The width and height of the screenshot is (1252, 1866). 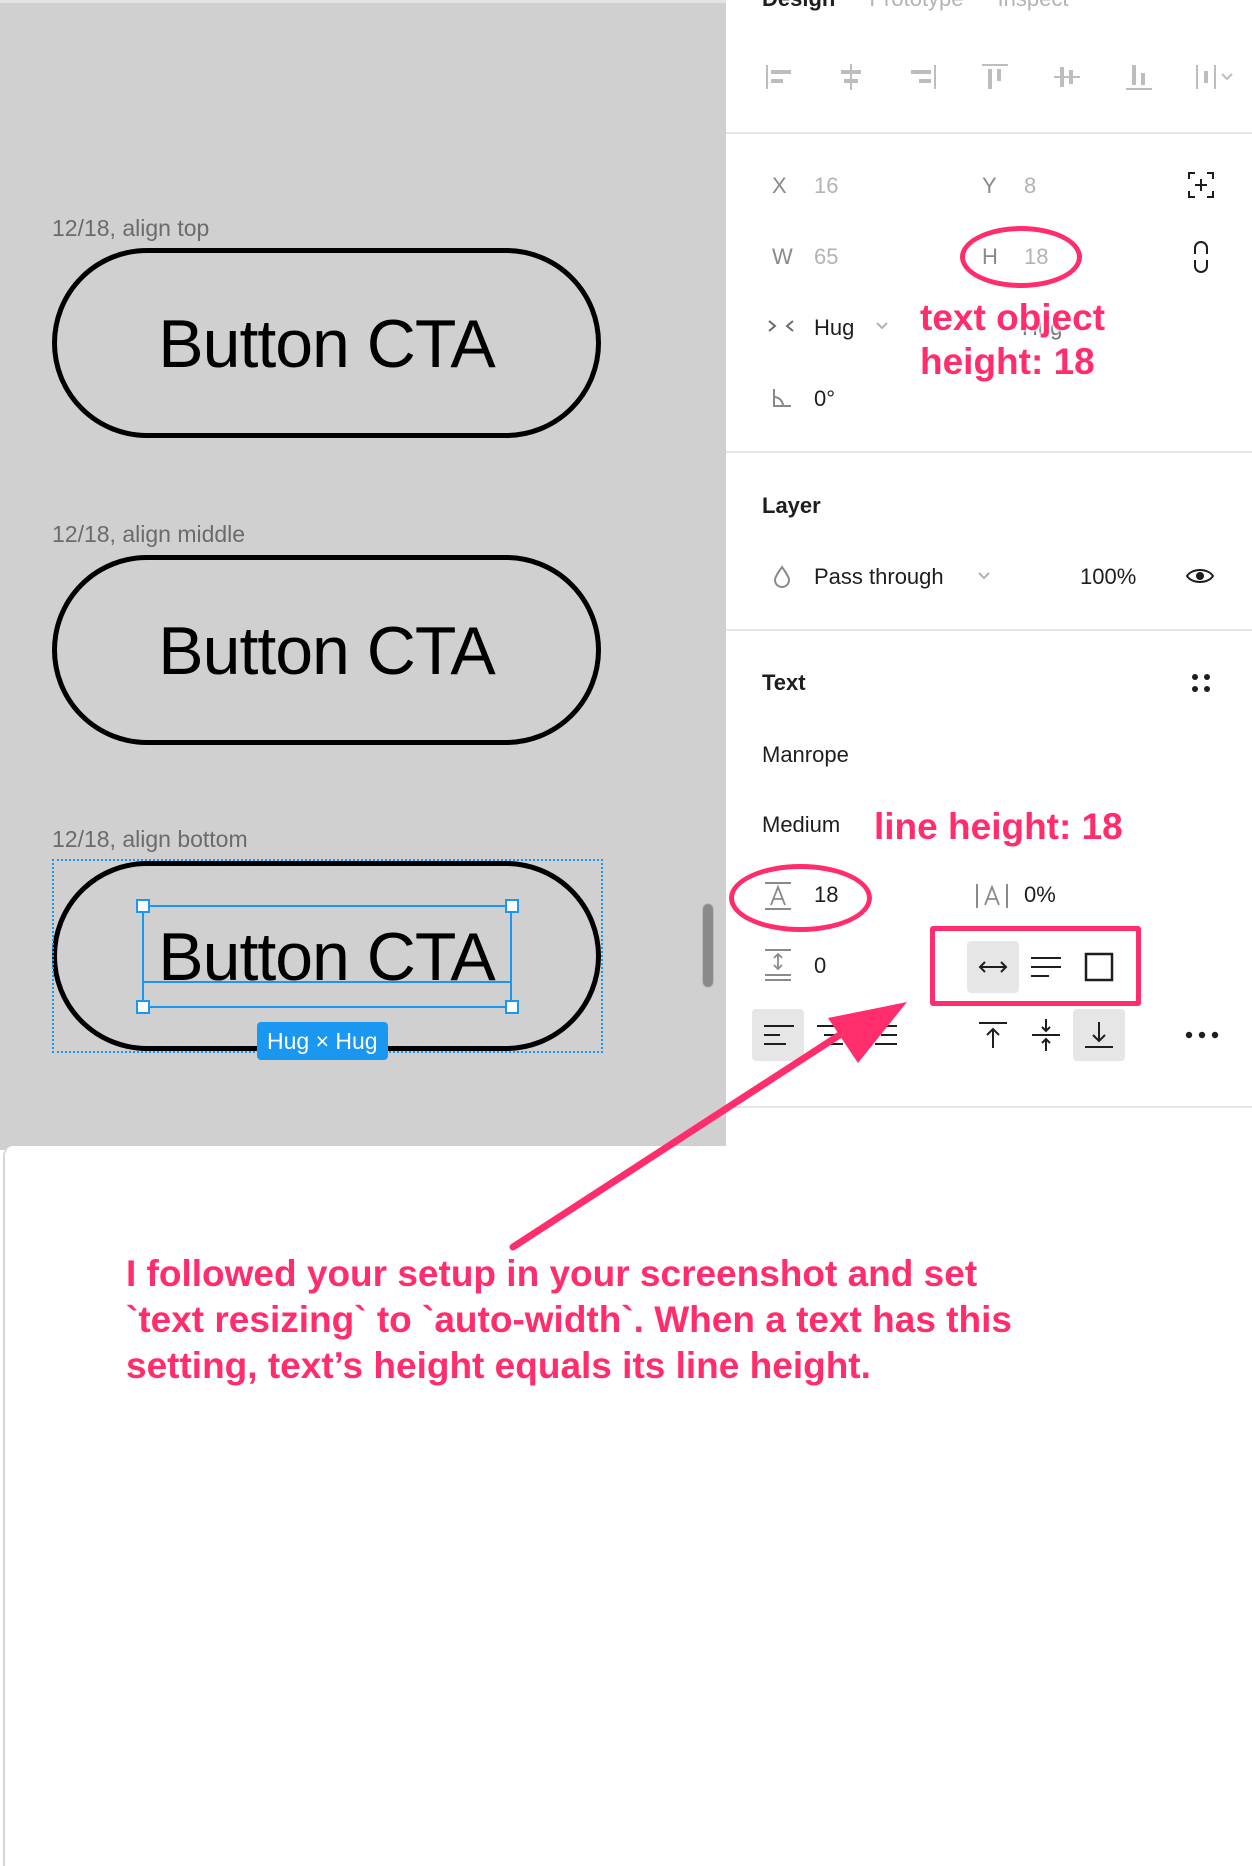 What do you see at coordinates (326, 982) in the screenshot?
I see `text-baseline-indicator` at bounding box center [326, 982].